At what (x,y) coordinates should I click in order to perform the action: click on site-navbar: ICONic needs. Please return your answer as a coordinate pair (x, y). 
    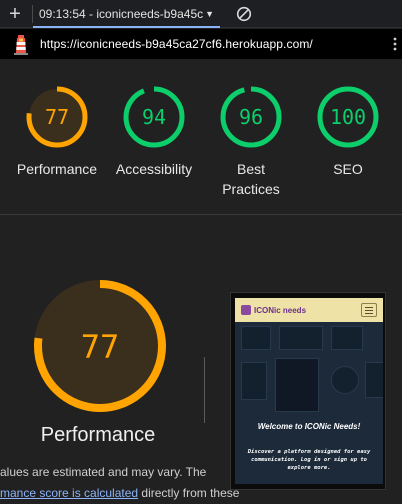
    Looking at the image, I should click on (309, 310).